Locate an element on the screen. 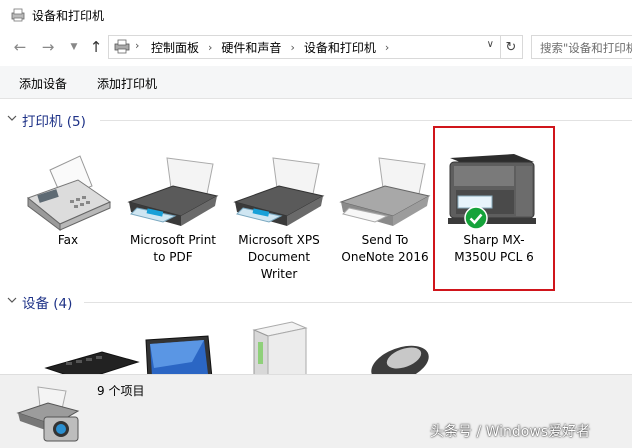 The image size is (632, 448). arrow-up-icon: ↑ is located at coordinates (96, 47).